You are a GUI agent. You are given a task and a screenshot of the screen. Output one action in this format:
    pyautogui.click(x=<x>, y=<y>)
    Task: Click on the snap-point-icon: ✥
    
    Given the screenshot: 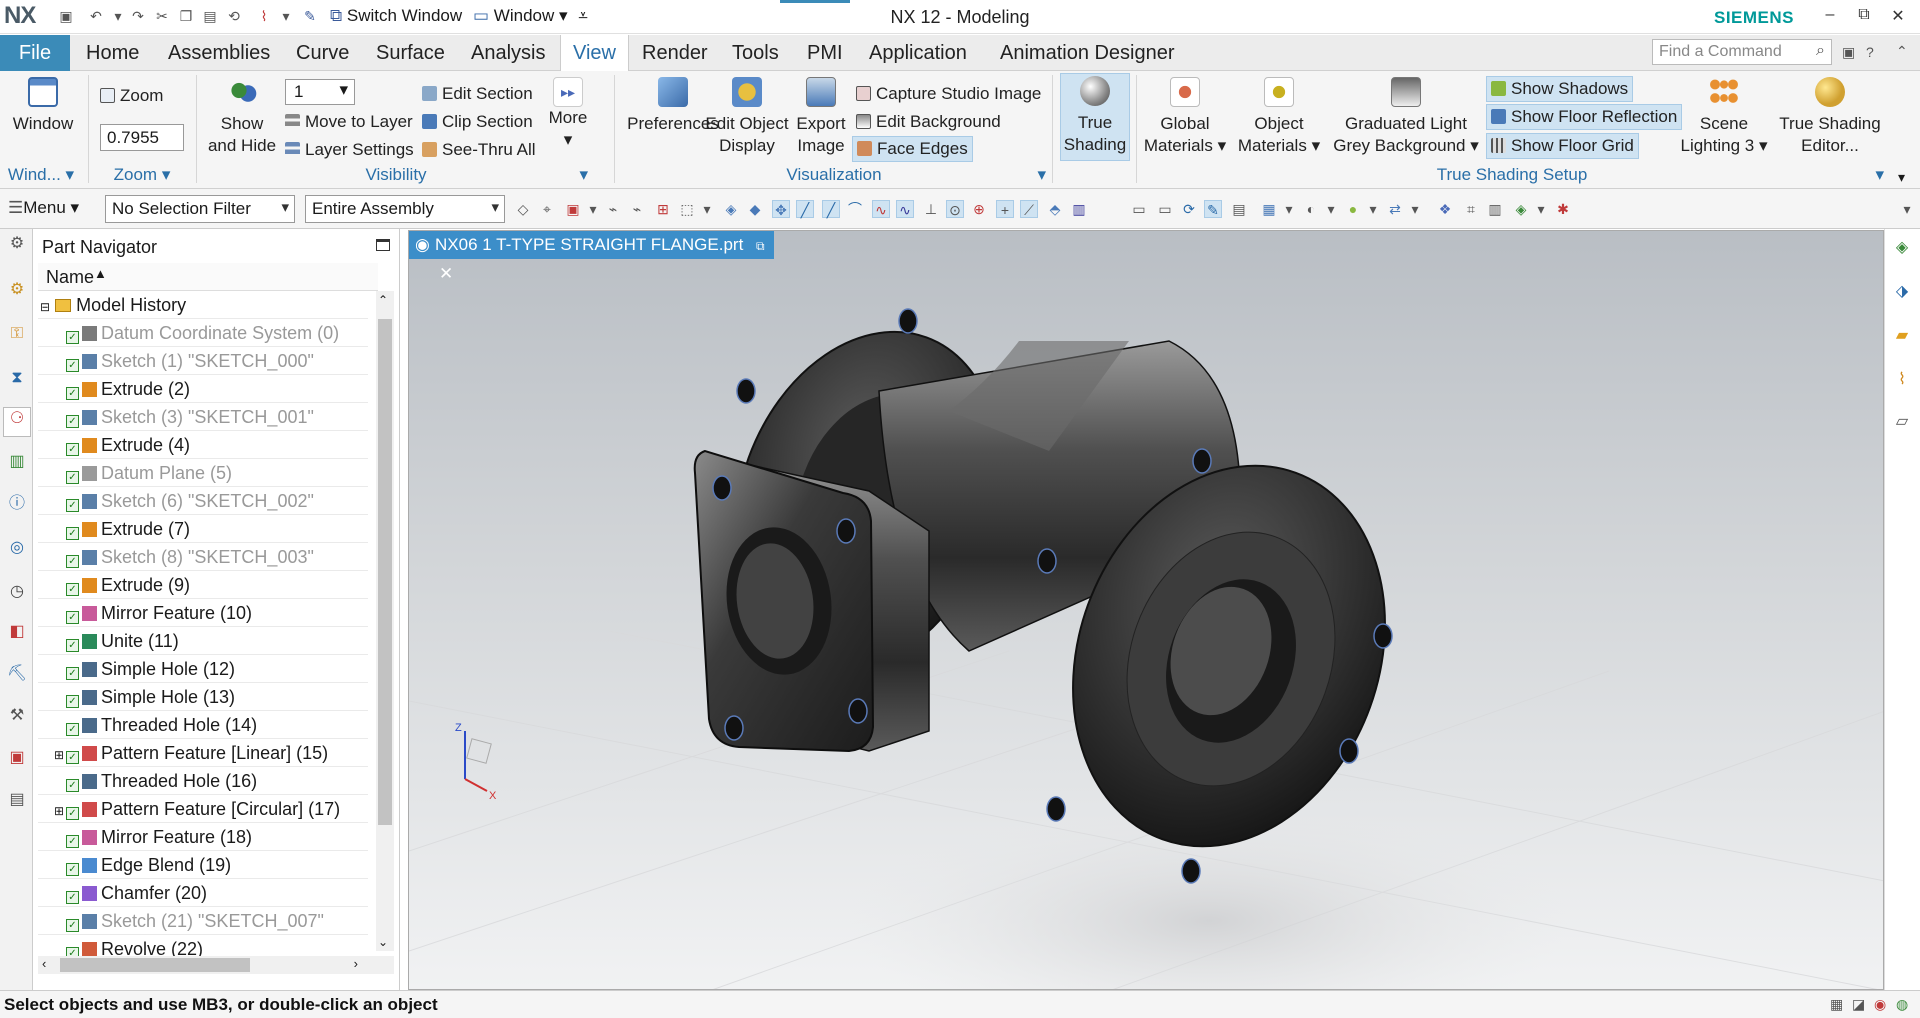 What is the action you would take?
    pyautogui.click(x=781, y=209)
    